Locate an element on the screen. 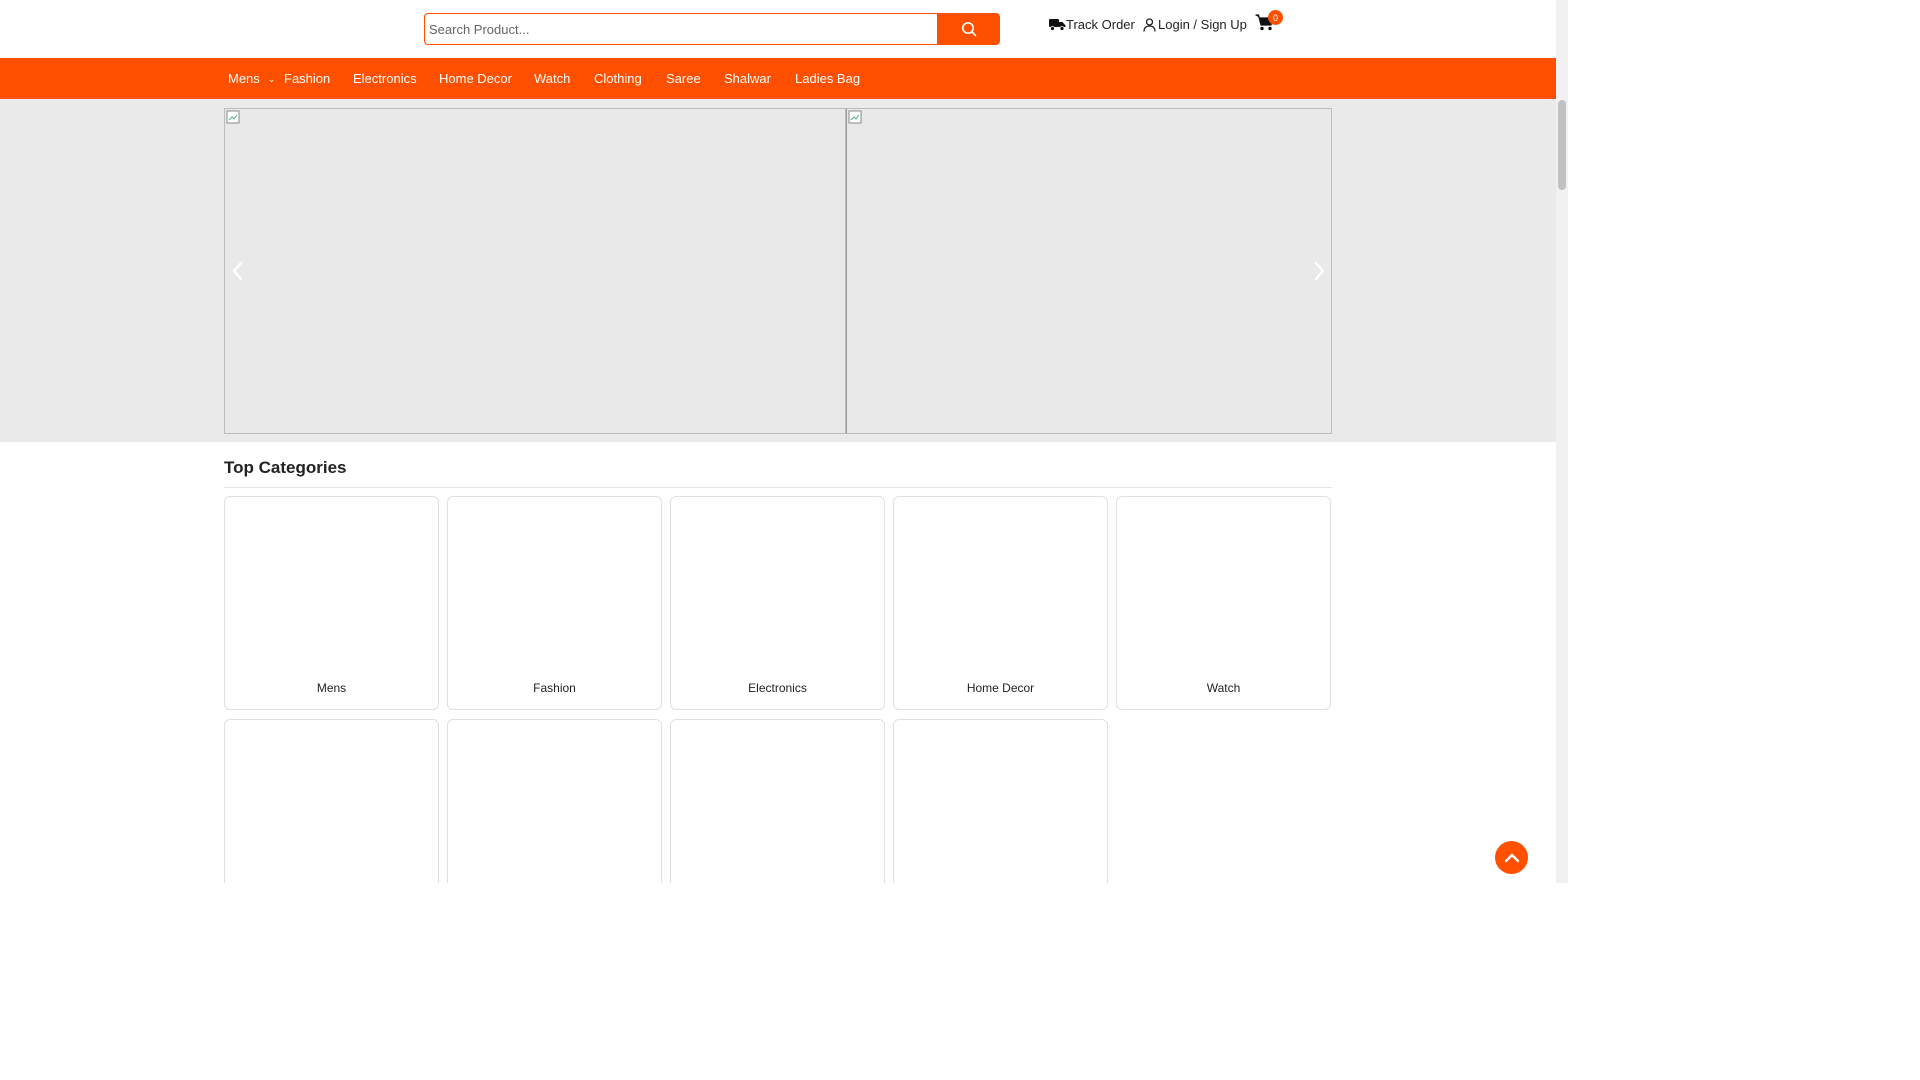 Image resolution: width=1920 pixels, height=1080 pixels. search-bar is located at coordinates (712, 29).